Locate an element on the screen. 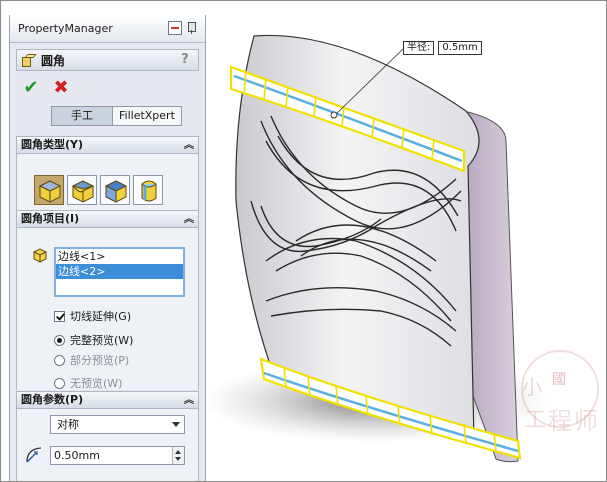 Image resolution: width=607 pixels, height=482 pixels. watermark: 小 國 工 程 师 is located at coordinates (554, 414).